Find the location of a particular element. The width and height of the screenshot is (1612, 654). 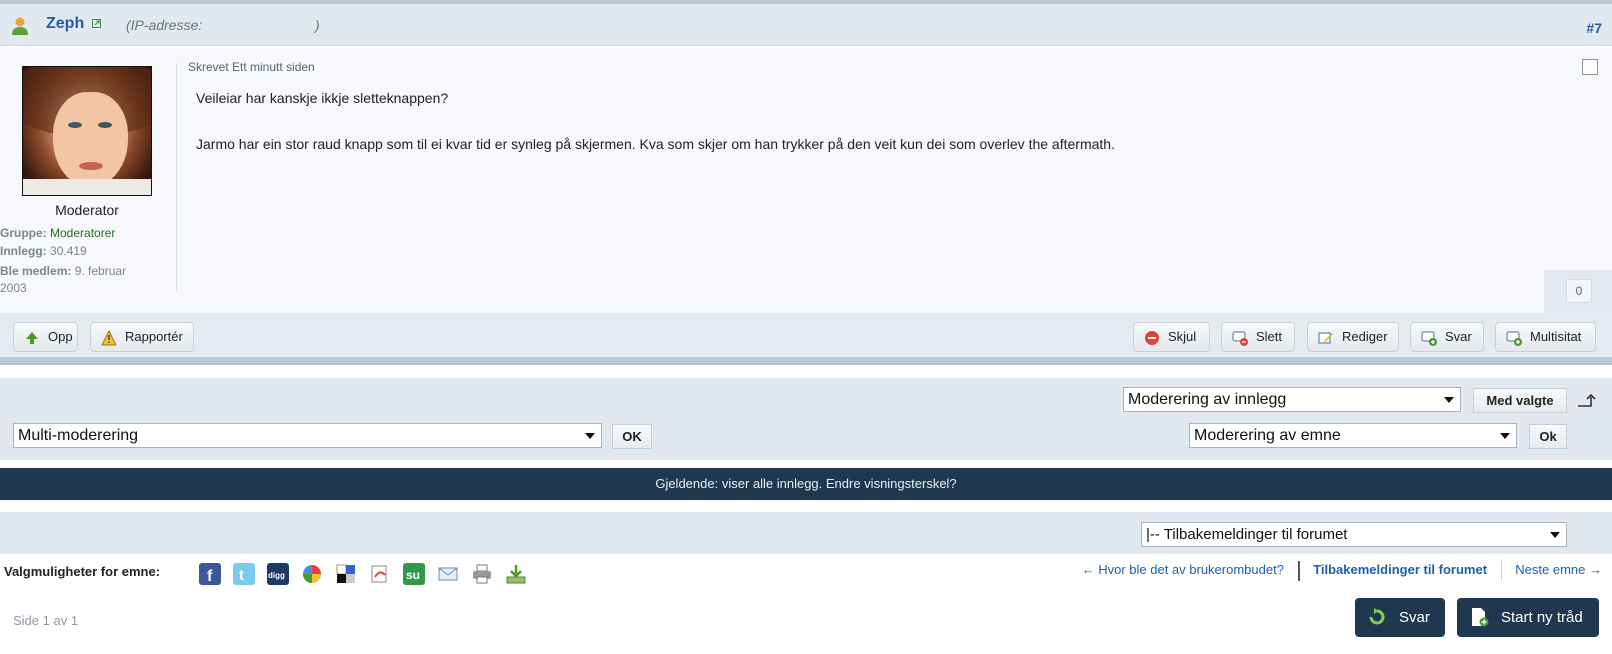

reply-topic-label: Svar is located at coordinates (1414, 617).